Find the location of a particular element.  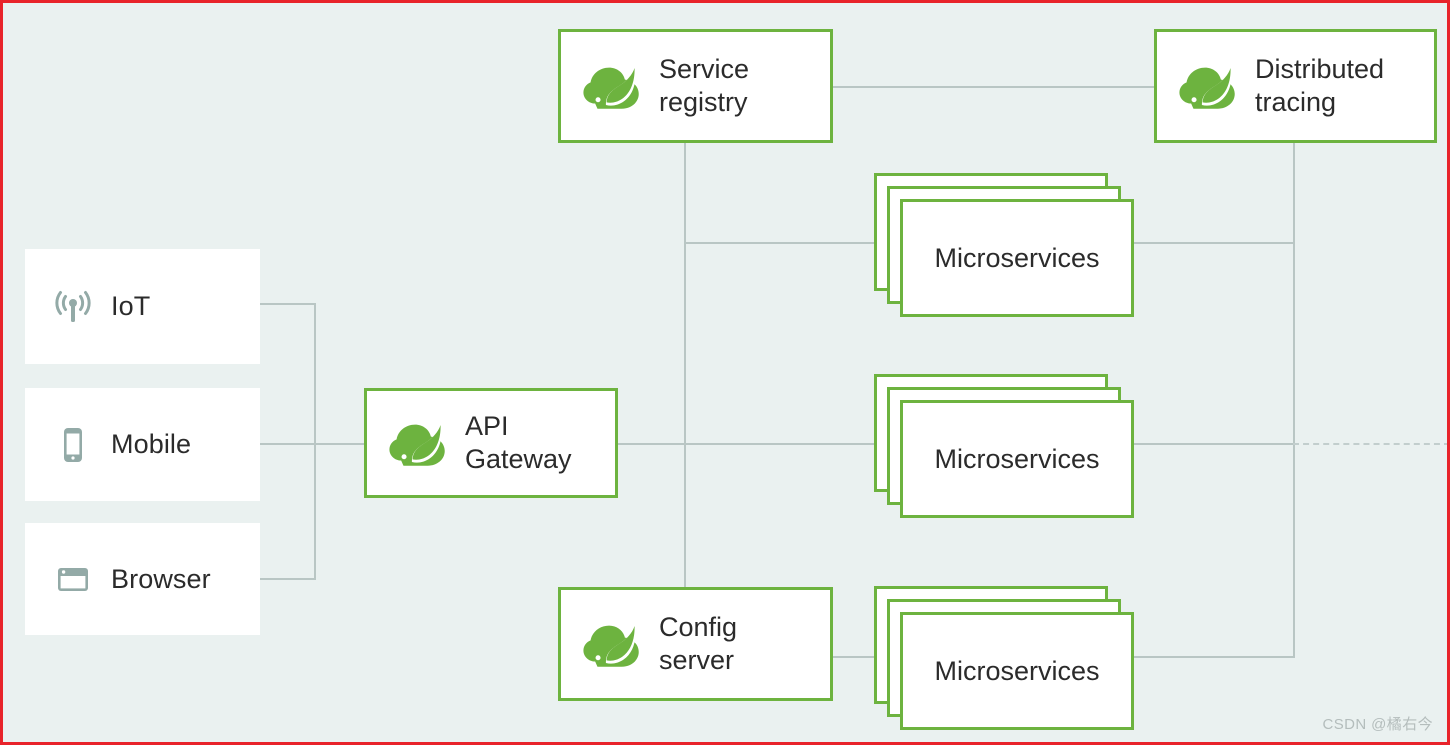

microservices-stack-1: Microservices is located at coordinates (1004, 250).